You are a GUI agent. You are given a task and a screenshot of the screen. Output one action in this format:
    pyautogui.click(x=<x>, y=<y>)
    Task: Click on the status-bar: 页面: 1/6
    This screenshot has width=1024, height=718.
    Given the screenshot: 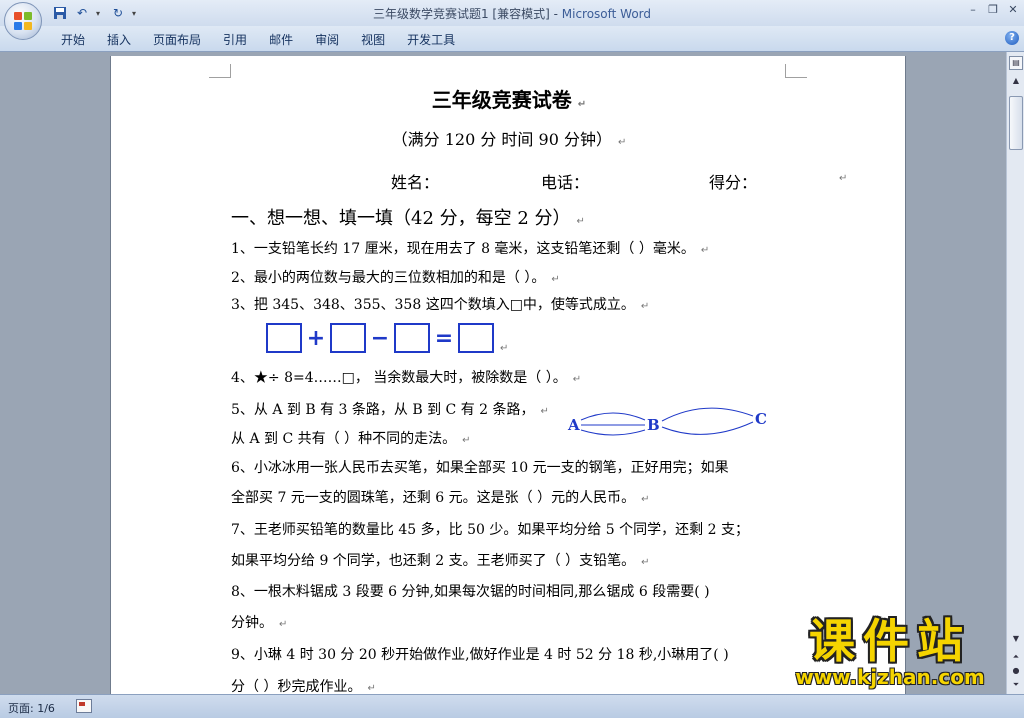 What is the action you would take?
    pyautogui.click(x=512, y=706)
    